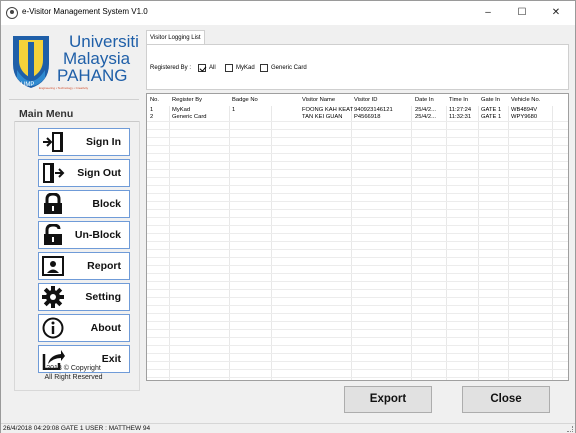  I want to click on setting-button: Setting, so click(84, 297).